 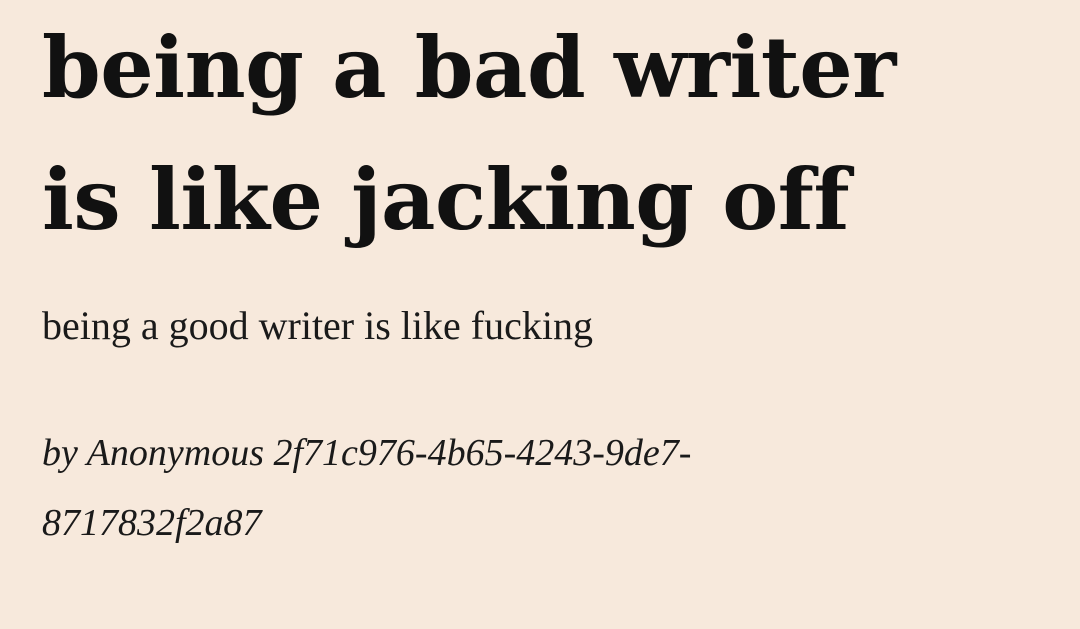 What do you see at coordinates (446, 199) in the screenshot?
I see `poem-title-line: is like jacking off` at bounding box center [446, 199].